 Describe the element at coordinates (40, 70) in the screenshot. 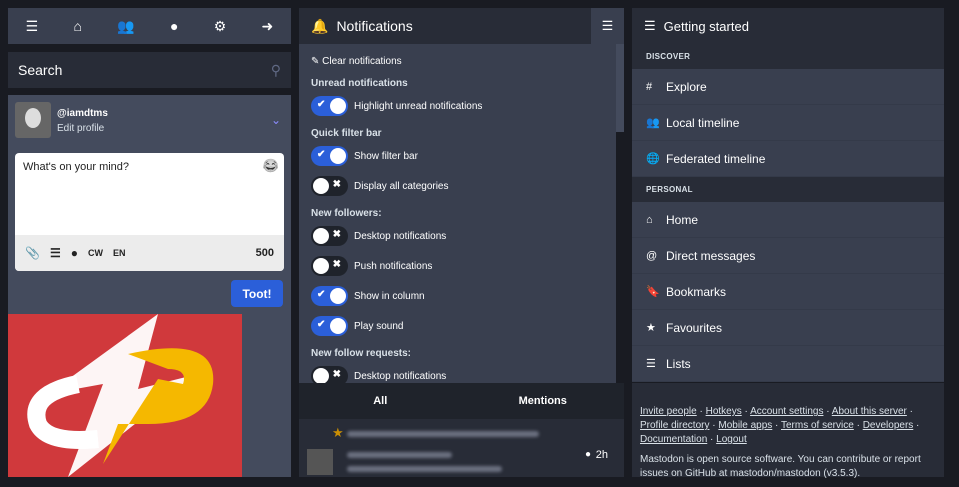

I see `search-placeholder: Search` at that location.